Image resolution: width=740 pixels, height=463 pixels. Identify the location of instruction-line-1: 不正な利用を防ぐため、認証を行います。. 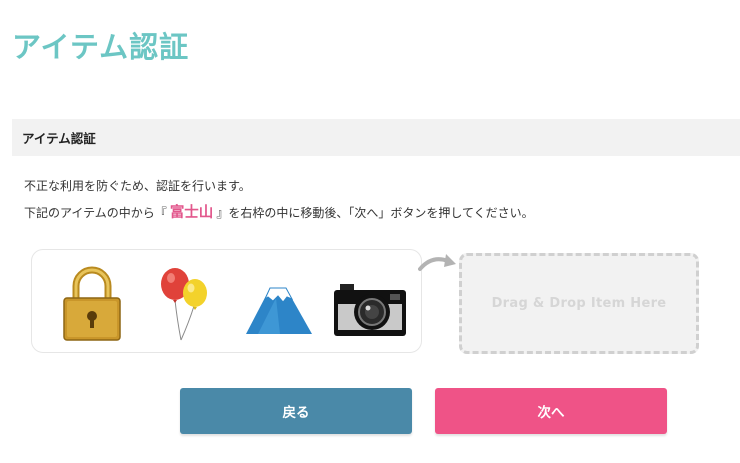
(137, 186).